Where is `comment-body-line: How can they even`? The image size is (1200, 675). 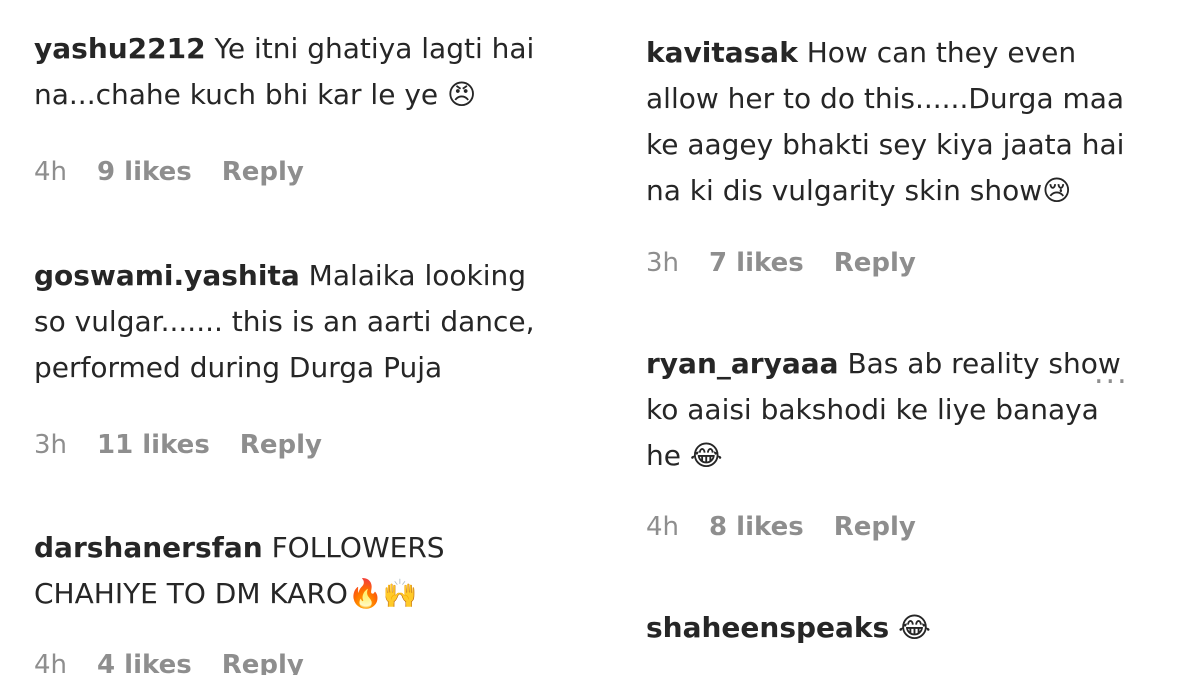 comment-body-line: How can they even is located at coordinates (941, 52).